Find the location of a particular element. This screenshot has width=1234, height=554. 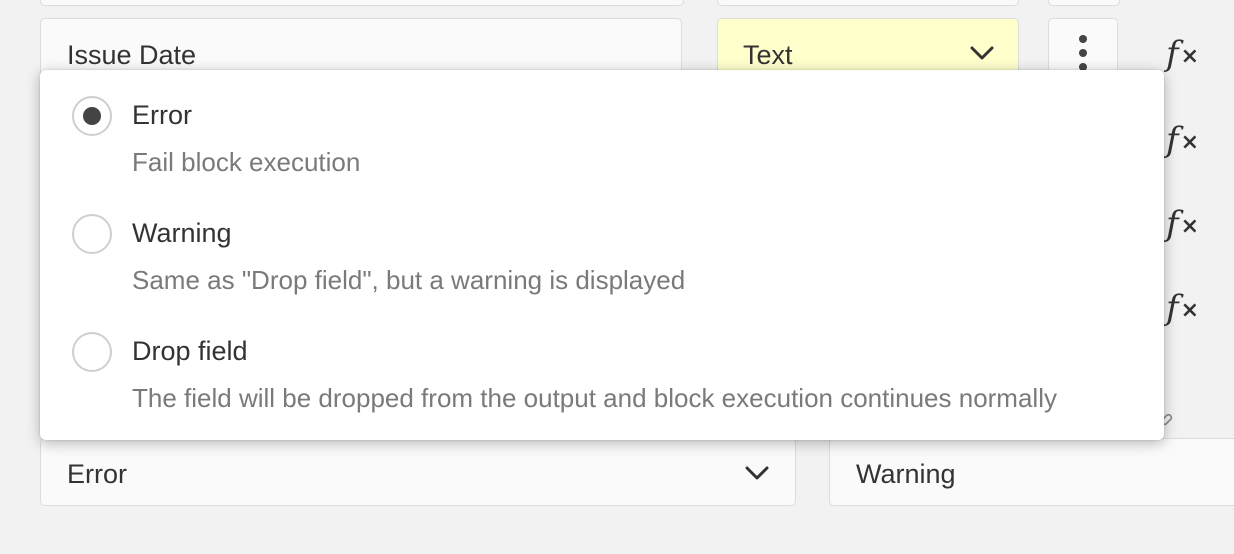

radio-error is located at coordinates (92, 116).